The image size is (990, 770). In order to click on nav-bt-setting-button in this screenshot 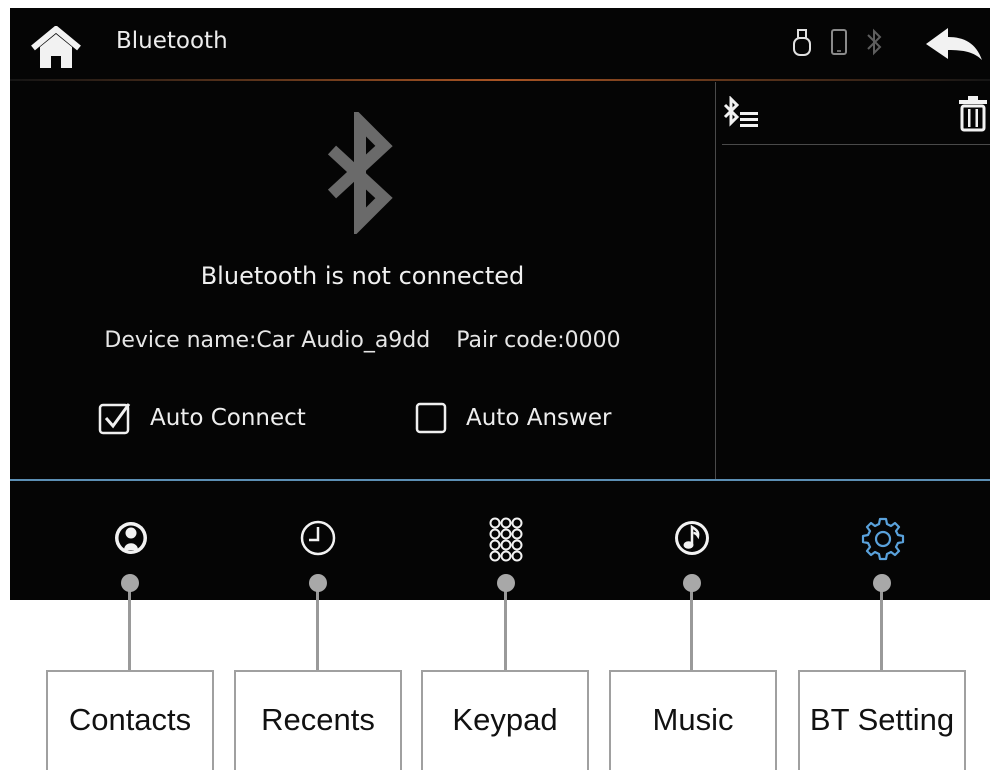, I will do `click(883, 538)`.